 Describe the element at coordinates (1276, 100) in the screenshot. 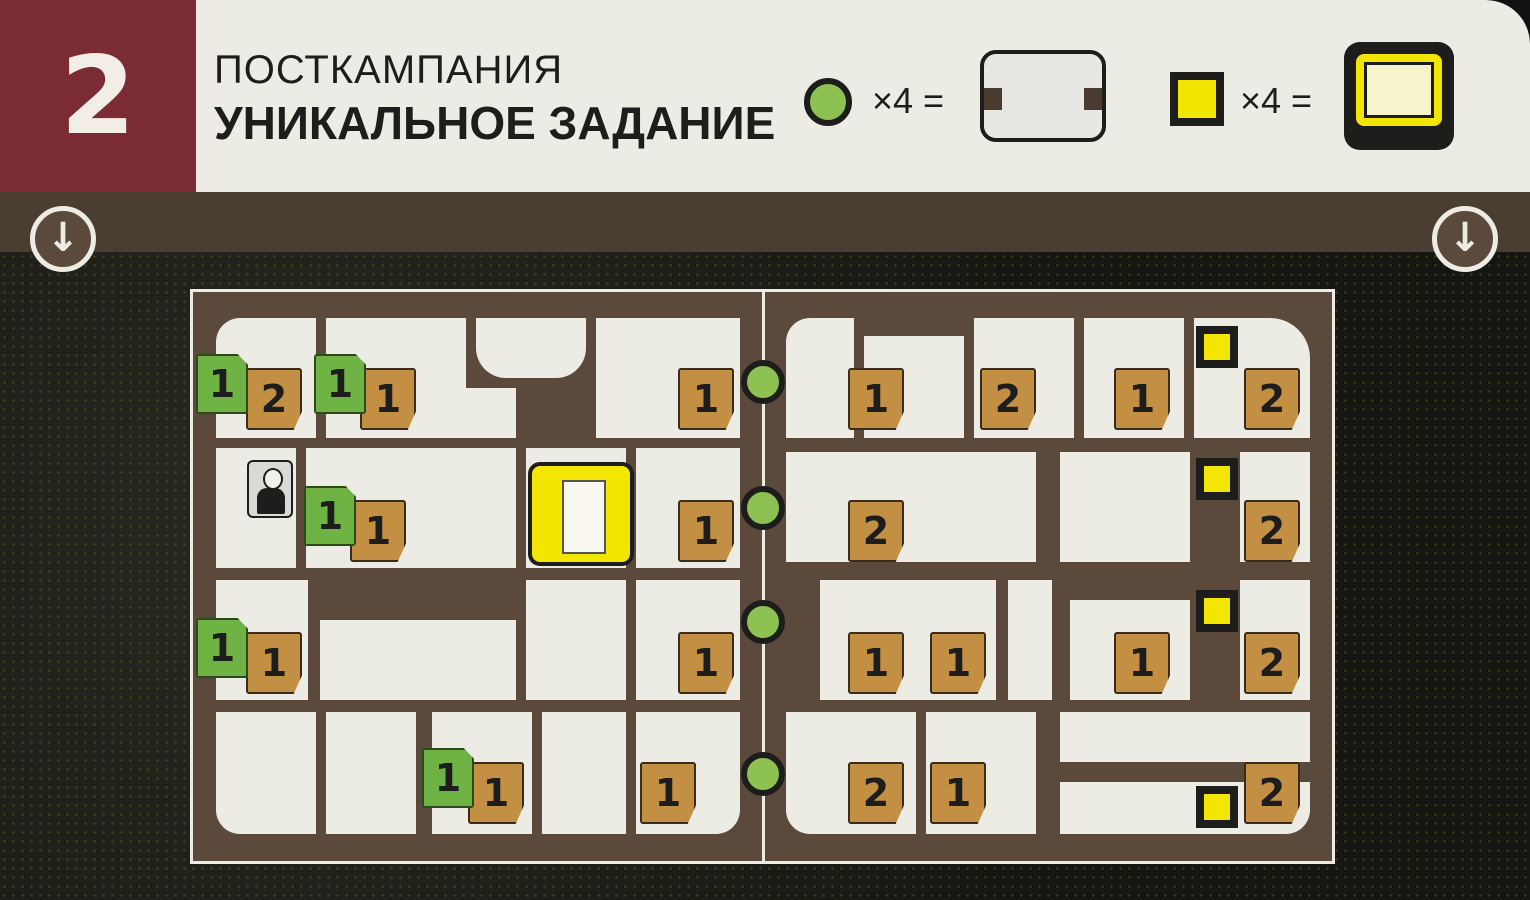

I see `legend-yellow-text: ×4 =` at that location.